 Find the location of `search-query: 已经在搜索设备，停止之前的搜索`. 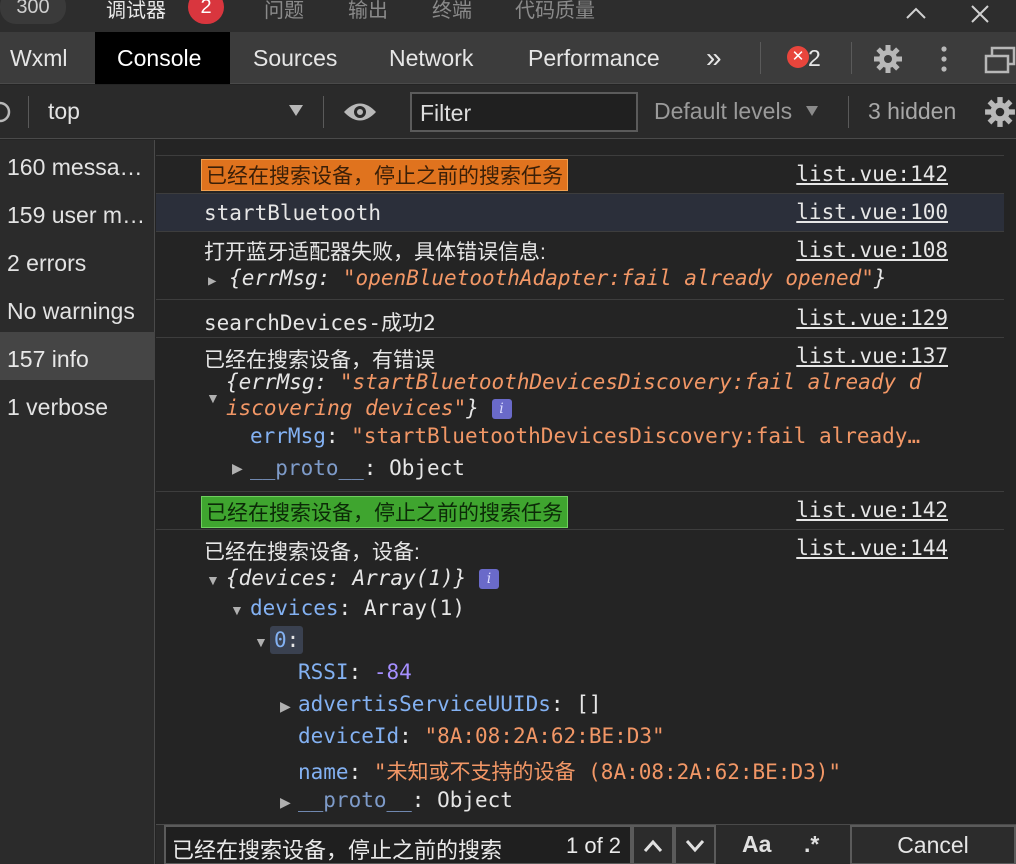

search-query: 已经在搜索设备，停止之前的搜索 is located at coordinates (337, 850).